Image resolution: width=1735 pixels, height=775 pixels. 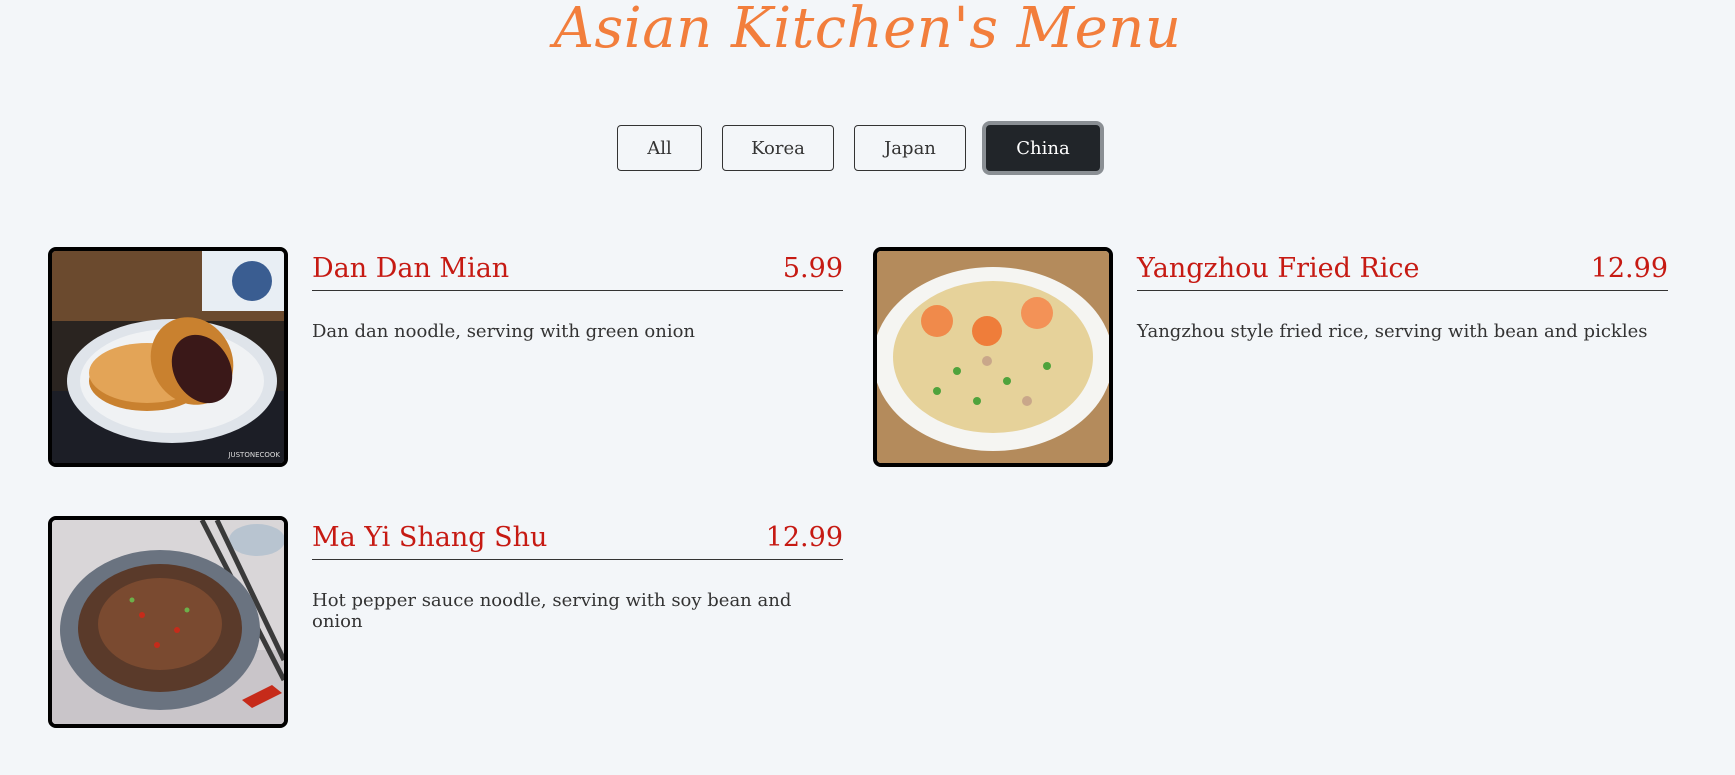 I want to click on dan-dan-mian-image: JUSTONECOOK, so click(x=168, y=357).